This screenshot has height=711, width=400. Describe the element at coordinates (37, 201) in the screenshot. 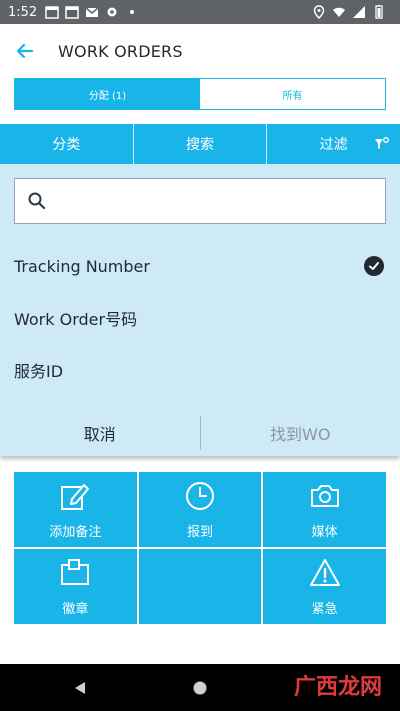

I see `search-icon` at that location.